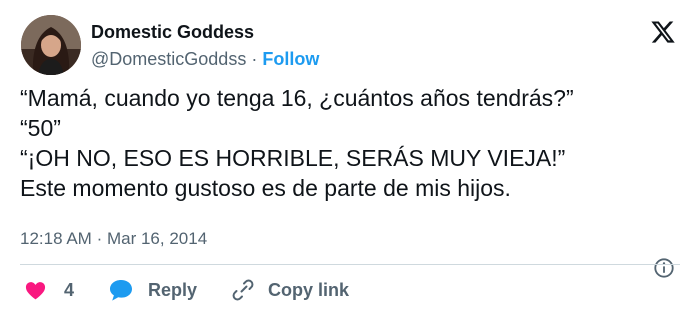 The width and height of the screenshot is (700, 318). Describe the element at coordinates (40, 128) in the screenshot. I see `tweet-line: “50”` at that location.